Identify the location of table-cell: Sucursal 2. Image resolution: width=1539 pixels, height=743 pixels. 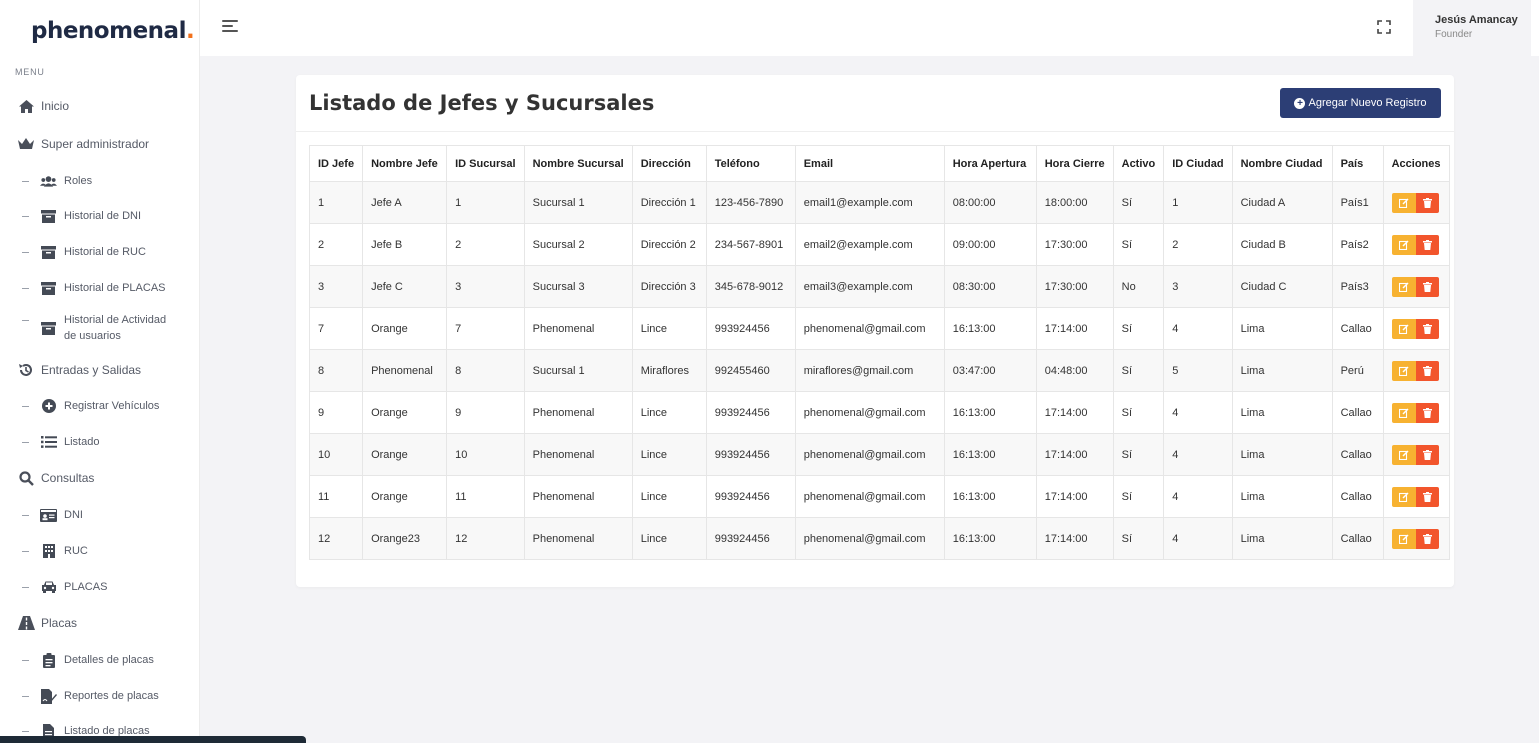
(578, 244).